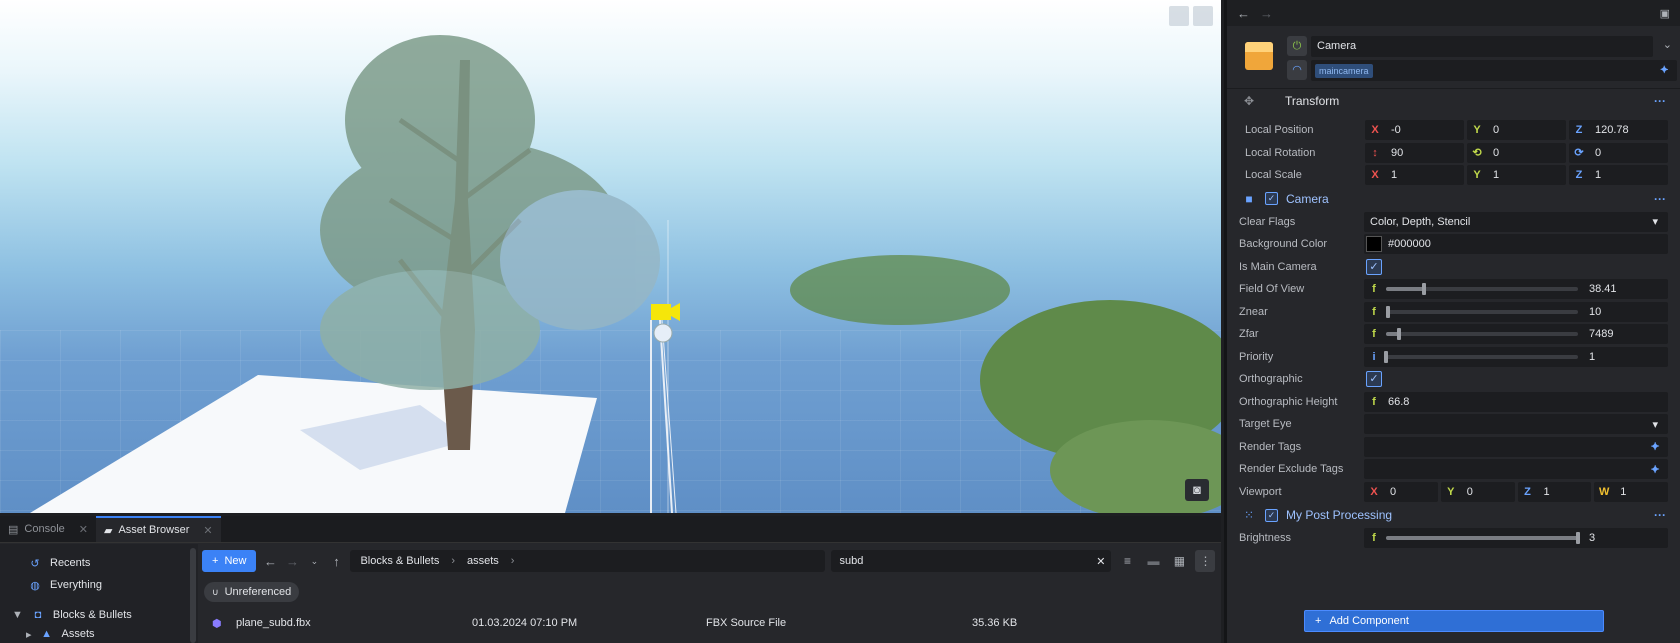  Describe the element at coordinates (483, 561) in the screenshot. I see `breadcrumb-item: assets` at that location.